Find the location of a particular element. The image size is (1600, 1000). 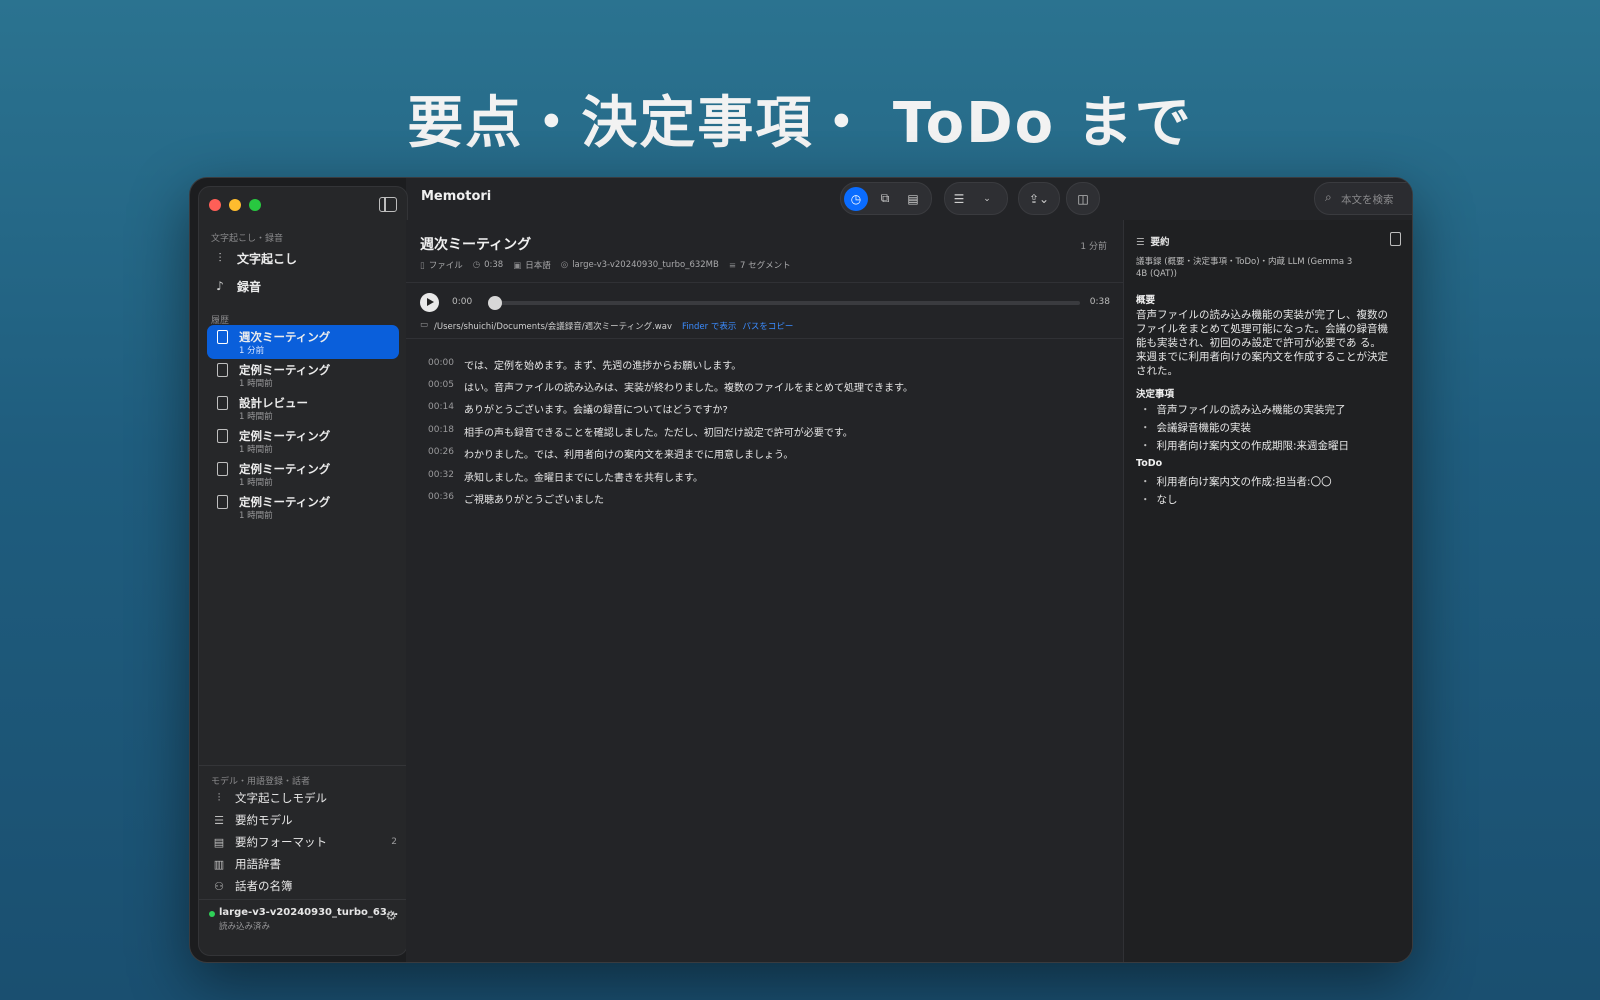

sidebar-item-transcribe-model: ⫶ 文字起こしモデル is located at coordinates (304, 798).